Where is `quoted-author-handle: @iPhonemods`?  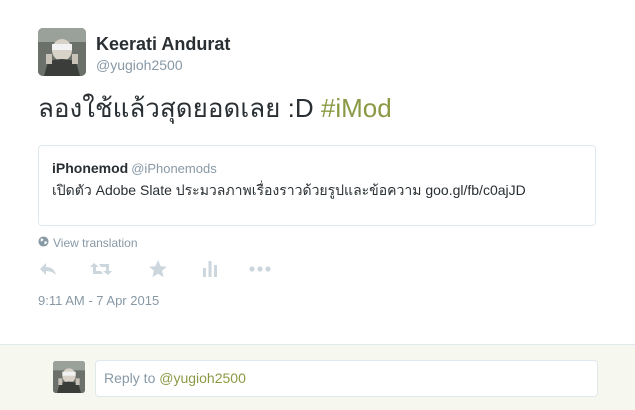 quoted-author-handle: @iPhonemods is located at coordinates (174, 168).